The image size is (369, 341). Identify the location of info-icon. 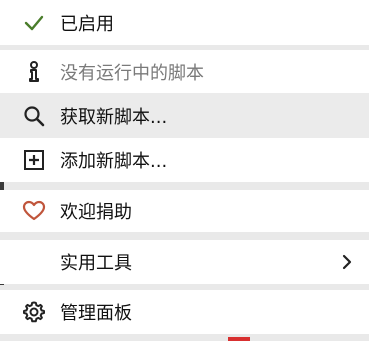
(34, 72).